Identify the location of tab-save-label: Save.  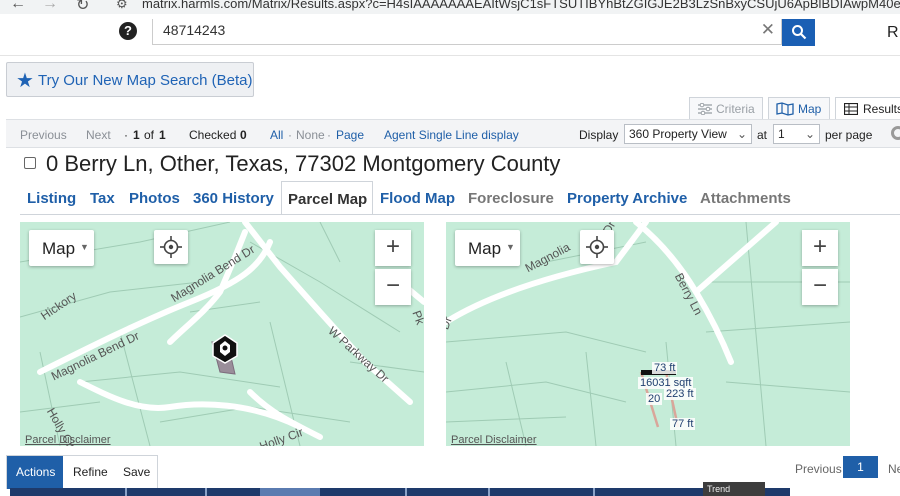
(137, 472).